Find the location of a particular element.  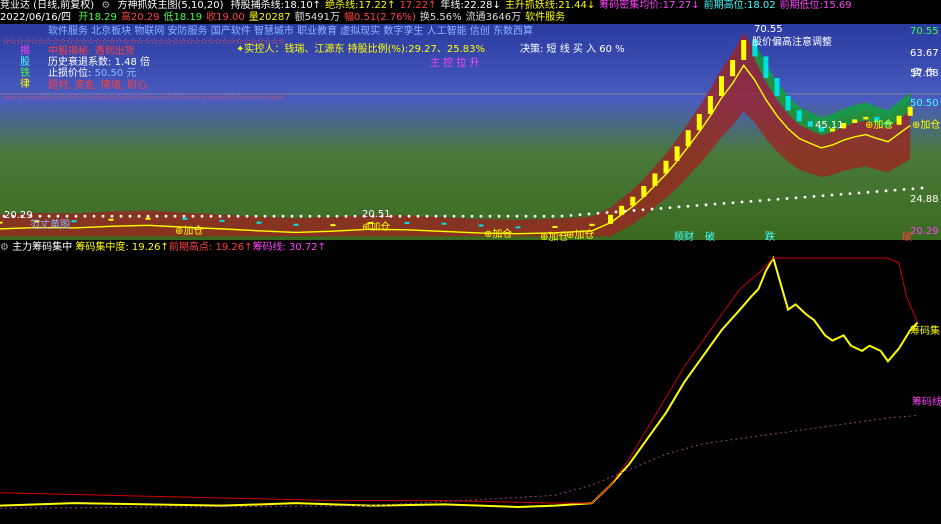

header-value-4: 主升抓妖线:21.44↓ is located at coordinates (550, 5).